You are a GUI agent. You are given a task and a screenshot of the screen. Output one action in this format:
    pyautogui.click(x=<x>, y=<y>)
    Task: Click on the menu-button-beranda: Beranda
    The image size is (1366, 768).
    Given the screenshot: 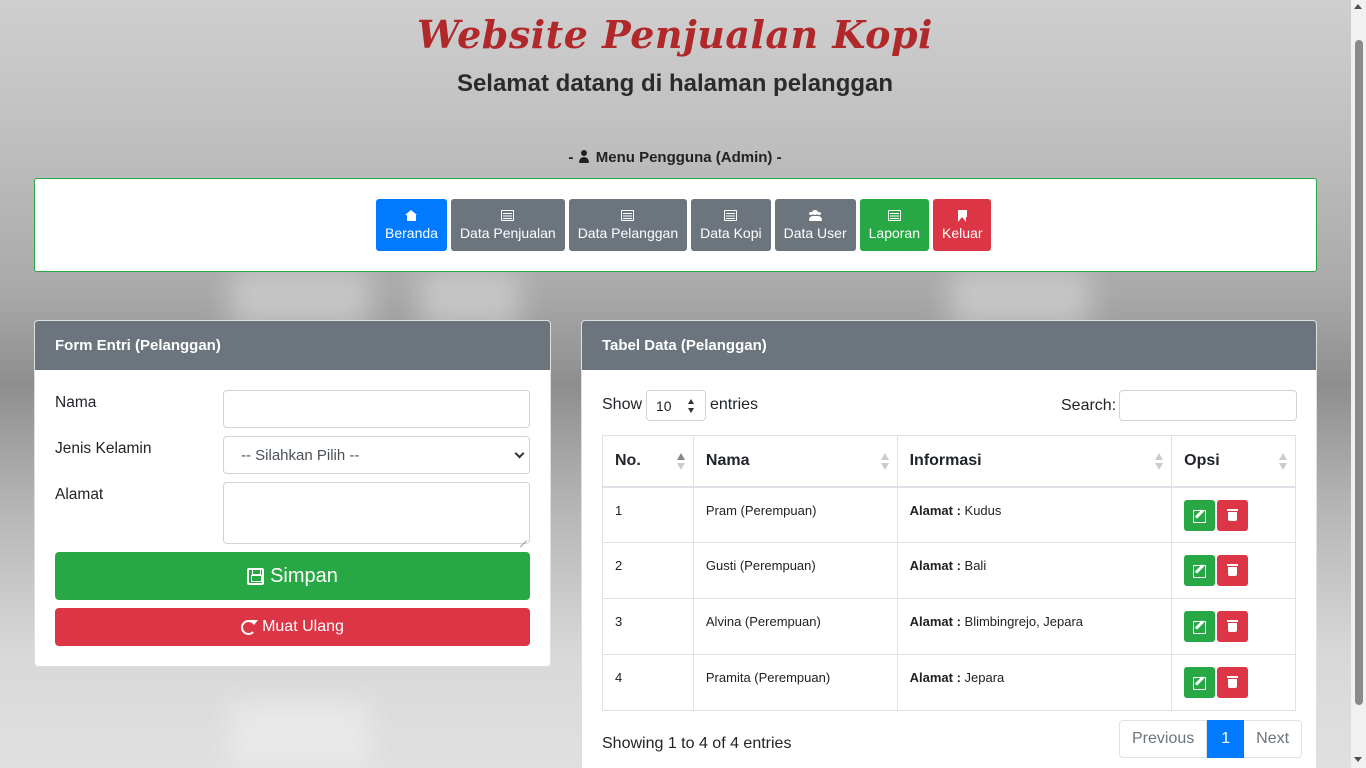 What is the action you would take?
    pyautogui.click(x=411, y=225)
    